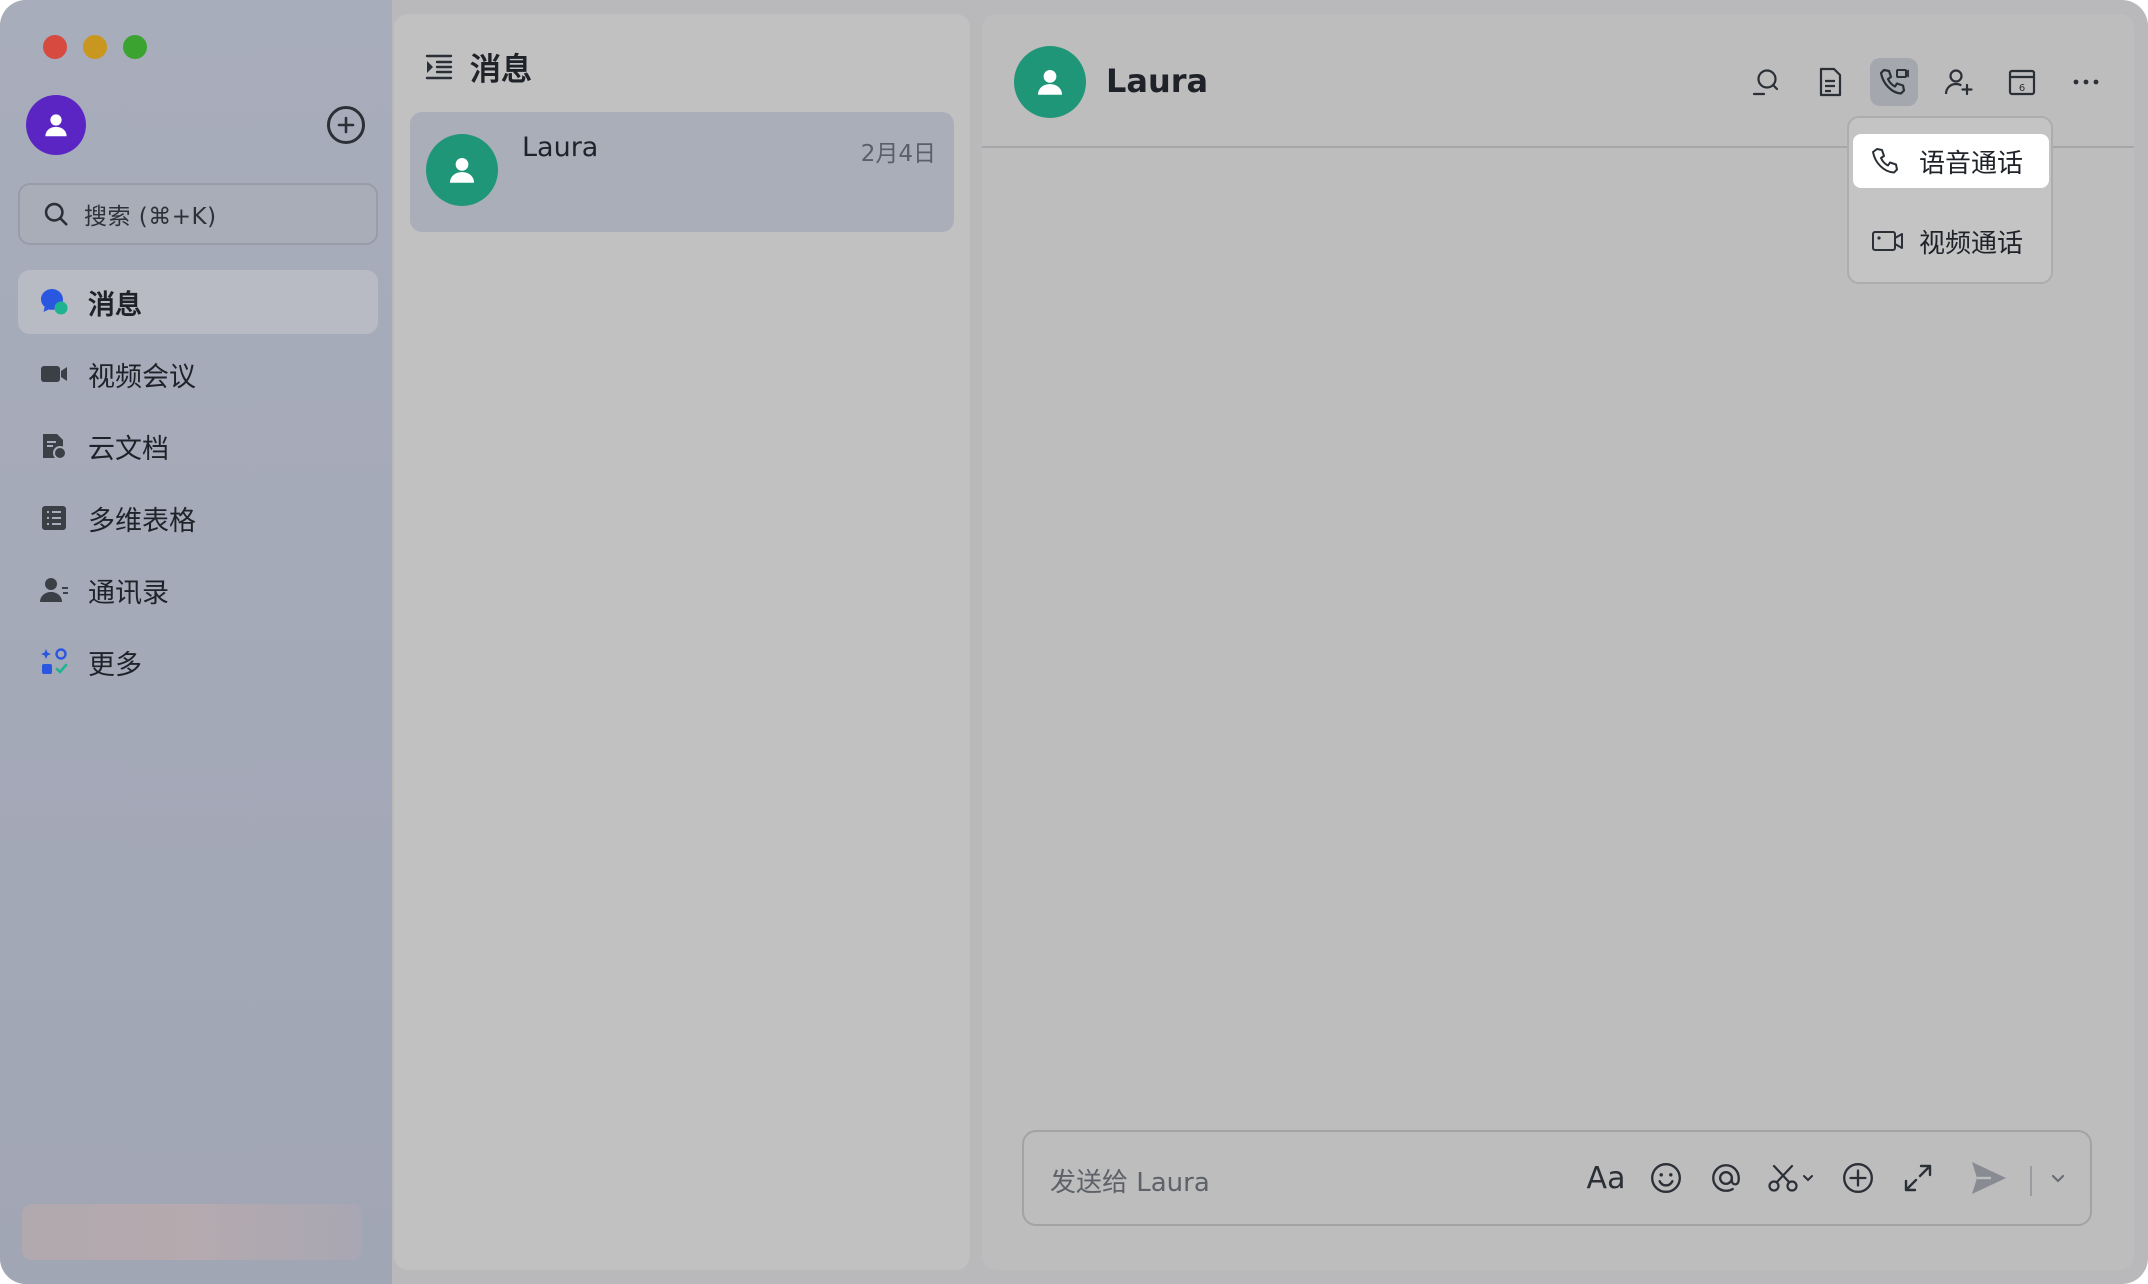 The width and height of the screenshot is (2148, 1284). What do you see at coordinates (54, 518) in the screenshot?
I see `table-icon` at bounding box center [54, 518].